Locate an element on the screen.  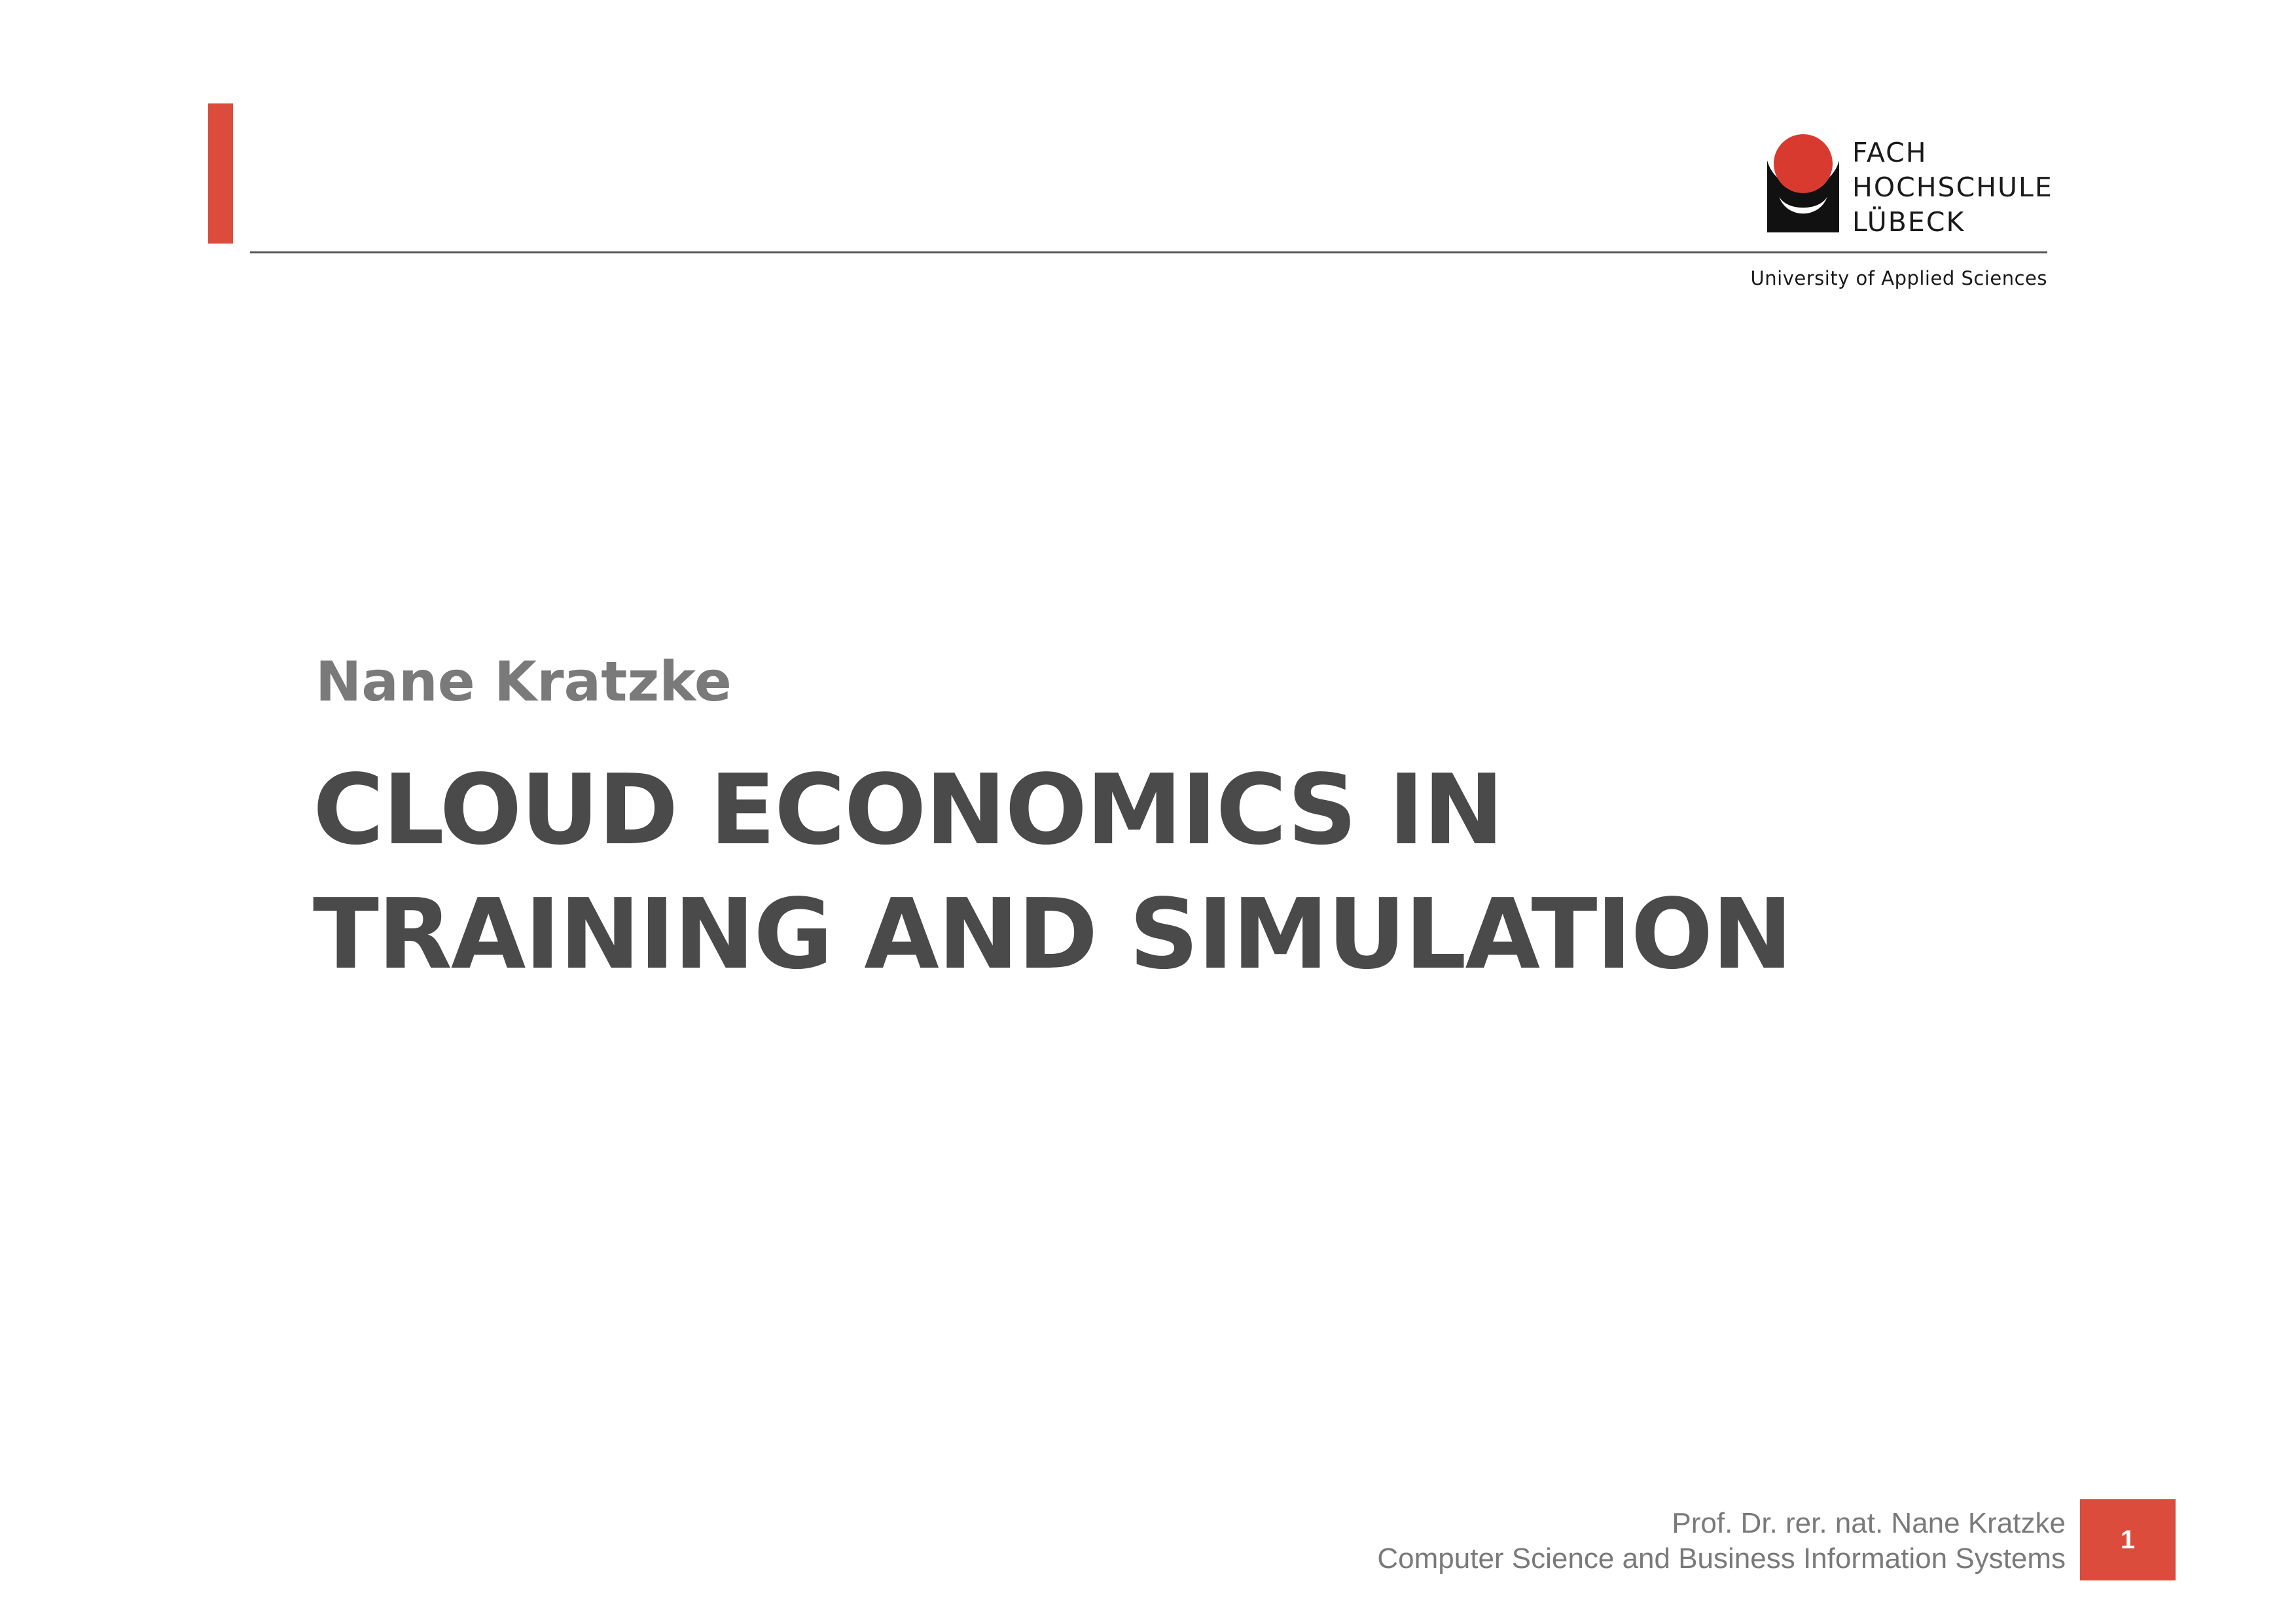
page-number-badge: 1 is located at coordinates (2128, 1539).